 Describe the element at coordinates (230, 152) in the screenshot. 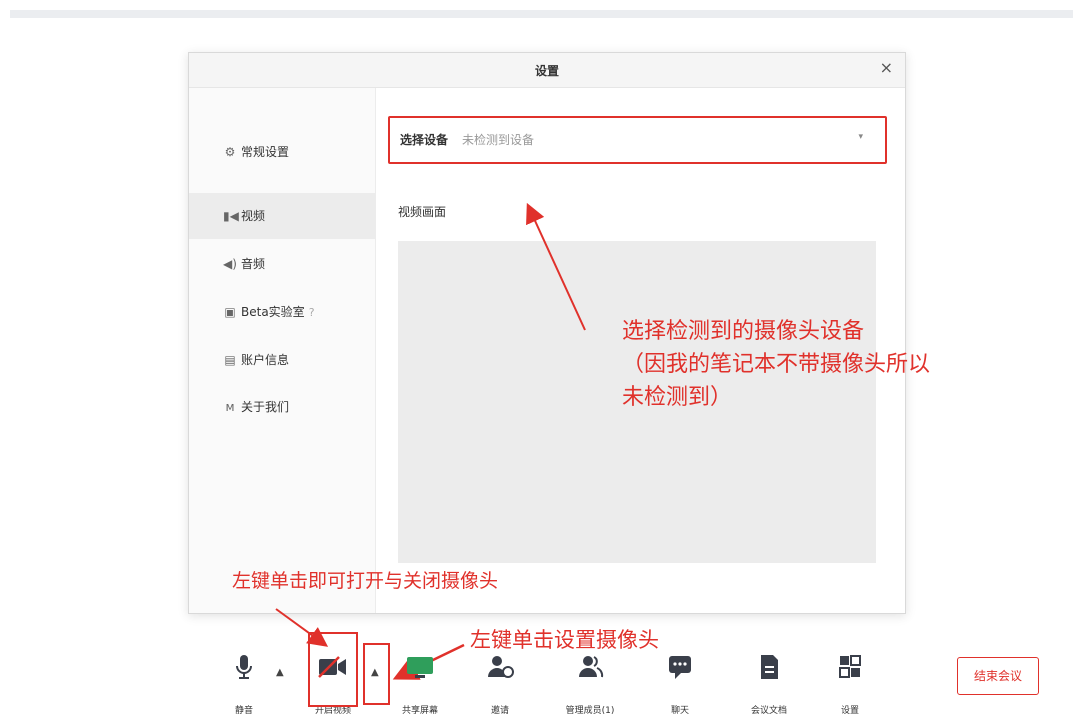

I see `gear-icon: ⚙` at that location.